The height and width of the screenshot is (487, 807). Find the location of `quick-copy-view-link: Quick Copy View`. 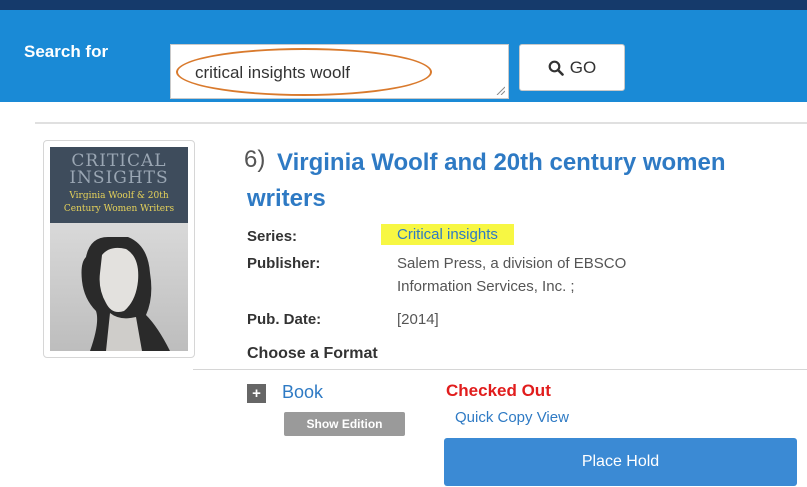

quick-copy-view-link: Quick Copy View is located at coordinates (512, 417).